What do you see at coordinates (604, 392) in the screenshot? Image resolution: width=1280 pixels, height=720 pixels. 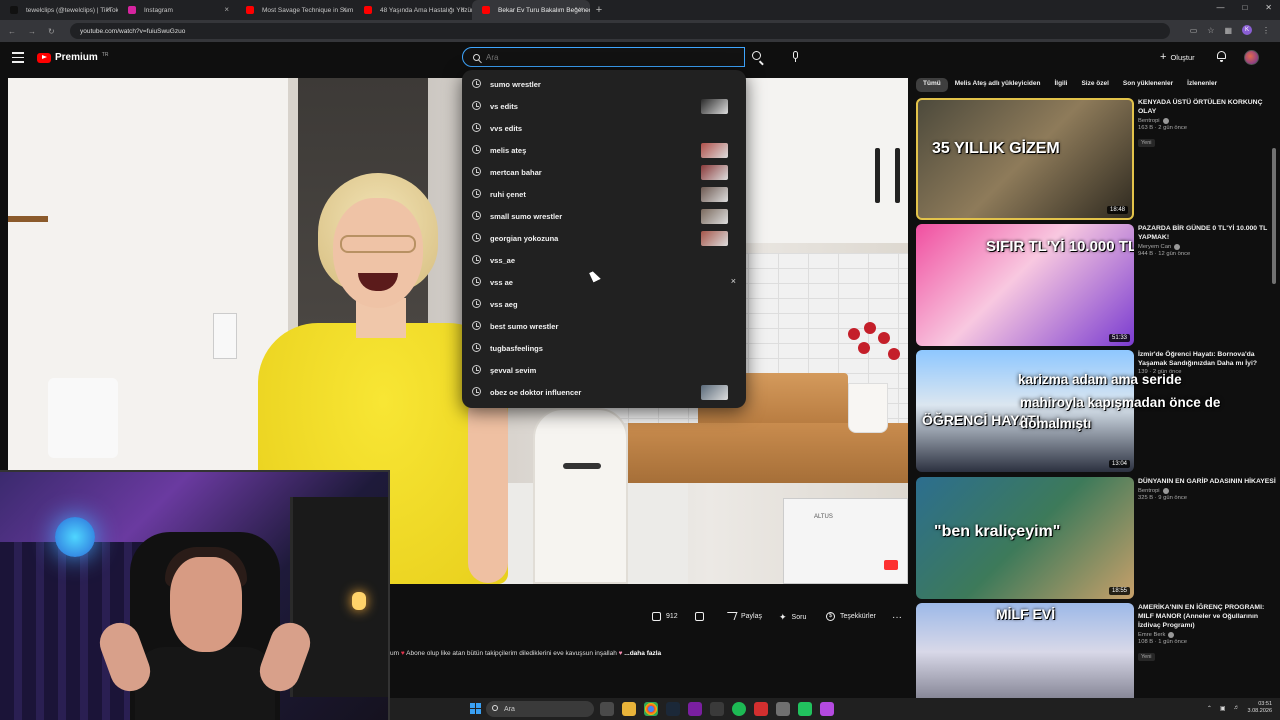 I see `suggestion-item: obez oe doktor influencer` at bounding box center [604, 392].